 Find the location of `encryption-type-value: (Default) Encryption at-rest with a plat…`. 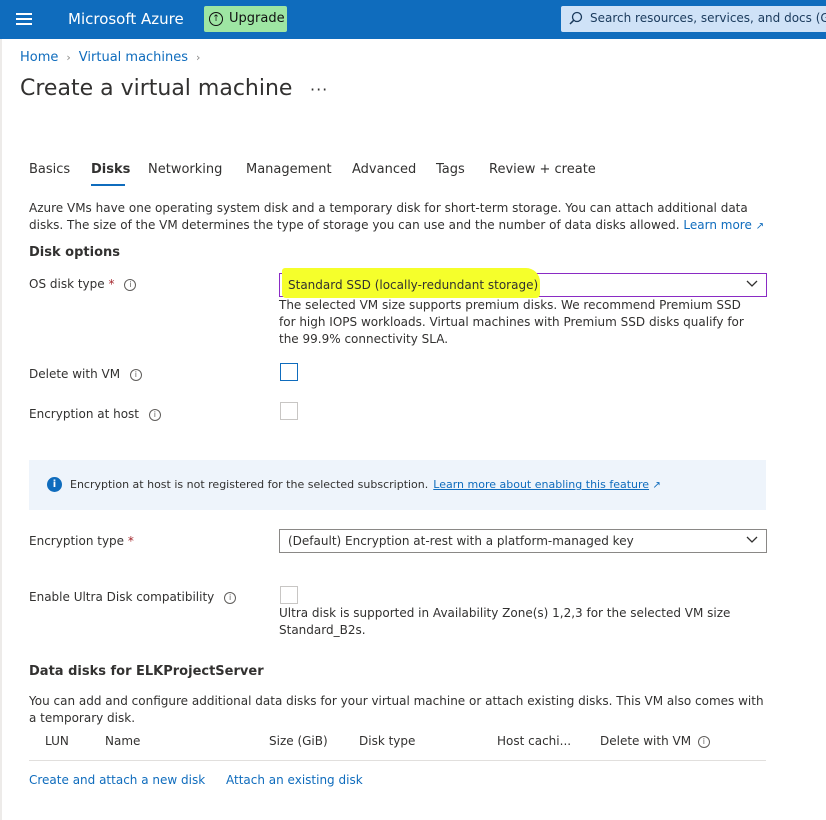

encryption-type-value: (Default) Encryption at-rest with a plat… is located at coordinates (461, 541).